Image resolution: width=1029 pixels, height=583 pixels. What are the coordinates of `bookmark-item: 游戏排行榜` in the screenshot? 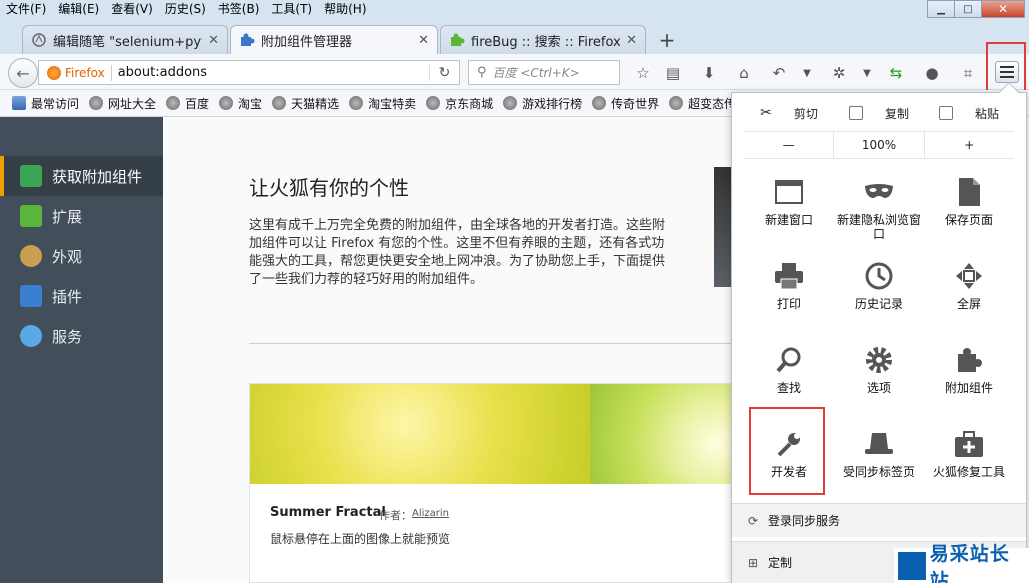 It's located at (542, 103).